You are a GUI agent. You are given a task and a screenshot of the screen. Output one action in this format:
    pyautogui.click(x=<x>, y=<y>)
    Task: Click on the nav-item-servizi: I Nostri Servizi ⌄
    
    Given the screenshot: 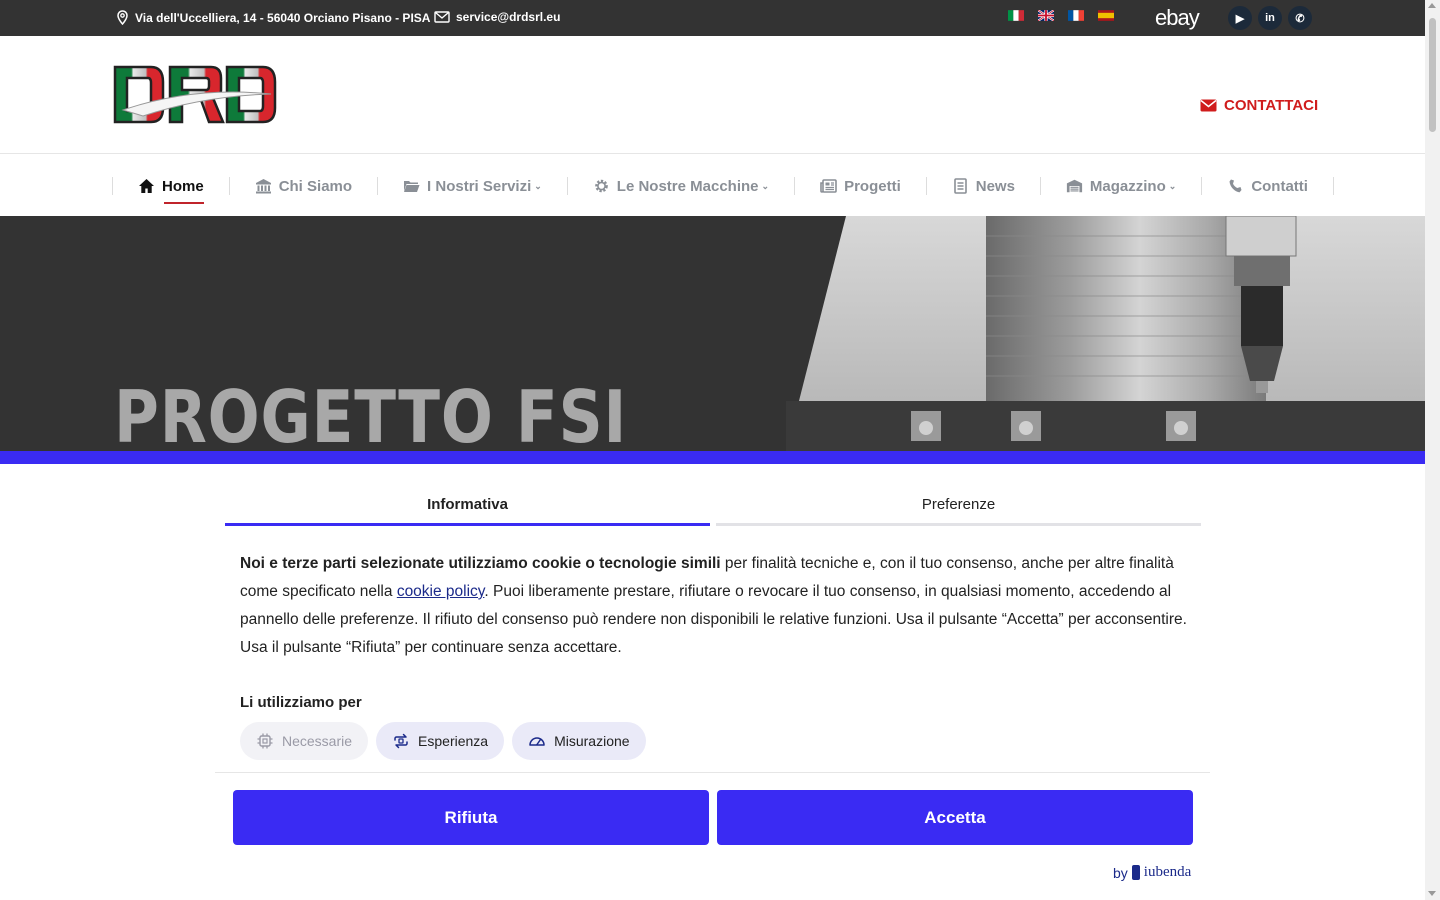 What is the action you would take?
    pyautogui.click(x=472, y=186)
    